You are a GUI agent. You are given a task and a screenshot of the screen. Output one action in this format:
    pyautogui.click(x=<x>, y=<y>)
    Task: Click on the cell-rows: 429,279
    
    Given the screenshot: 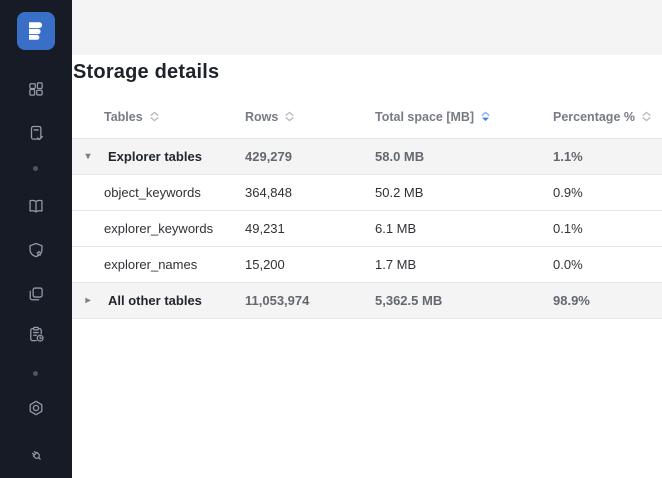 What is the action you would take?
    pyautogui.click(x=268, y=156)
    